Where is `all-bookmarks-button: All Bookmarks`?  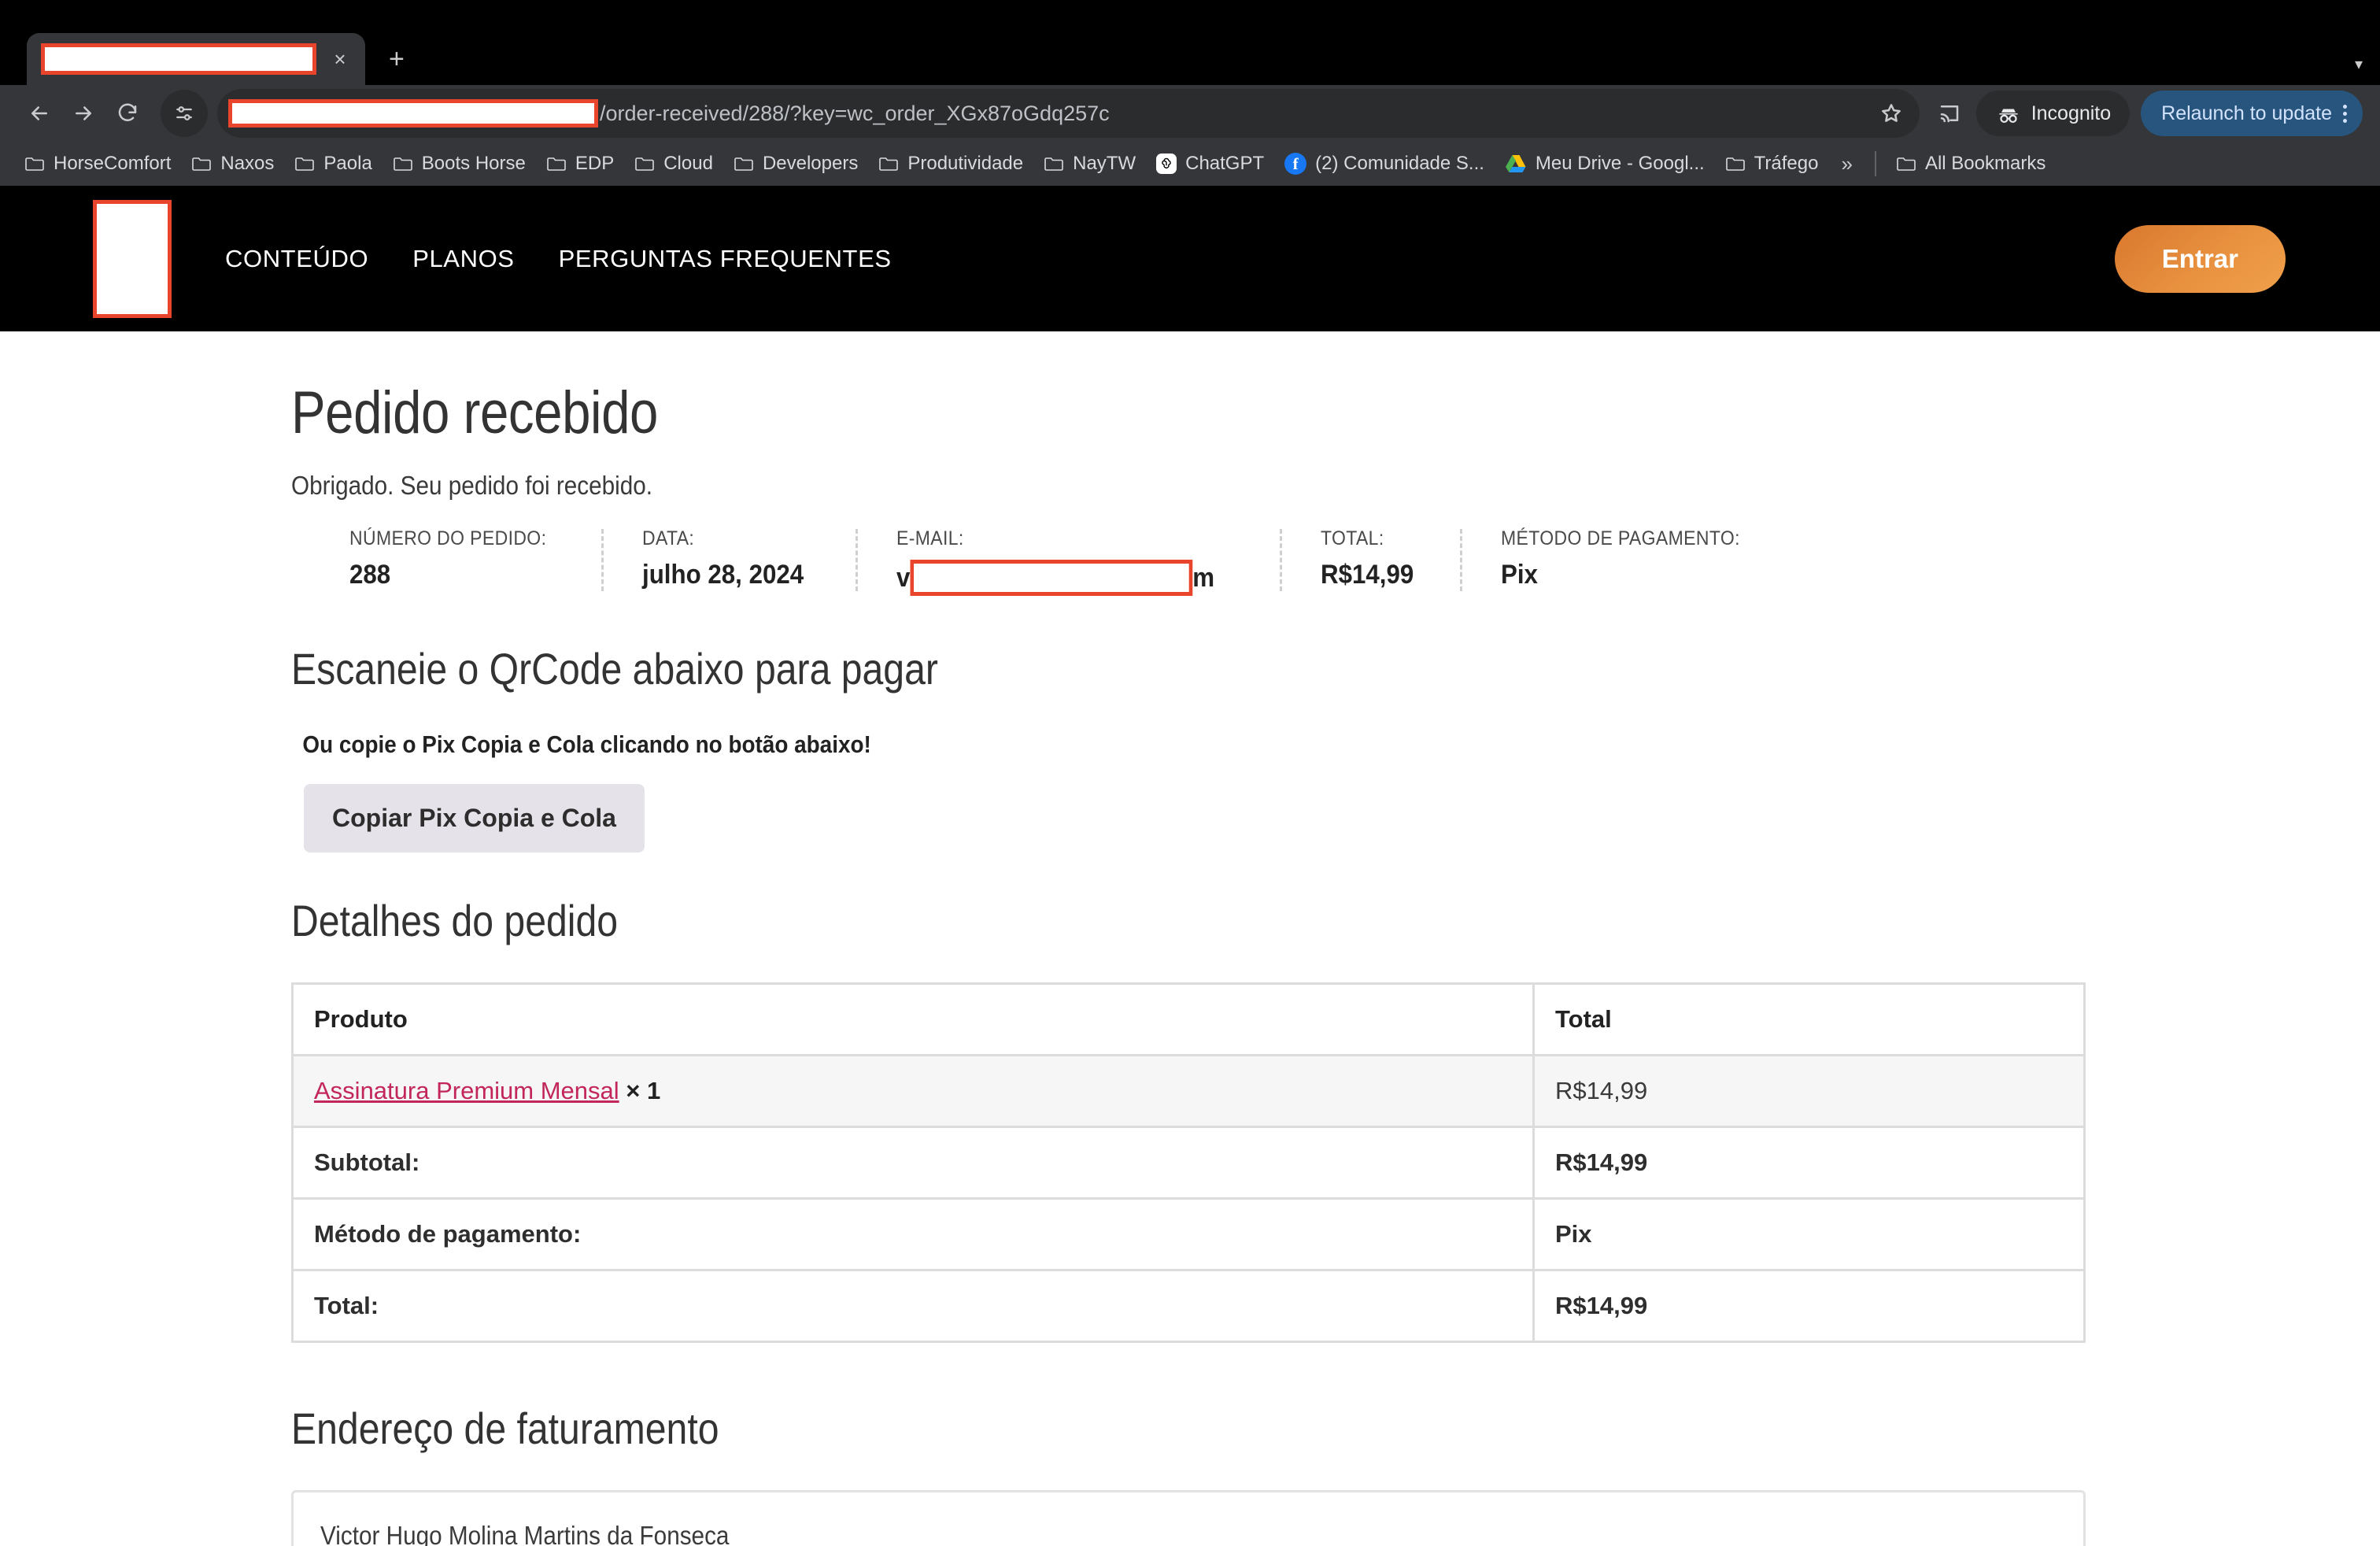
all-bookmarks-button: All Bookmarks is located at coordinates (1971, 163).